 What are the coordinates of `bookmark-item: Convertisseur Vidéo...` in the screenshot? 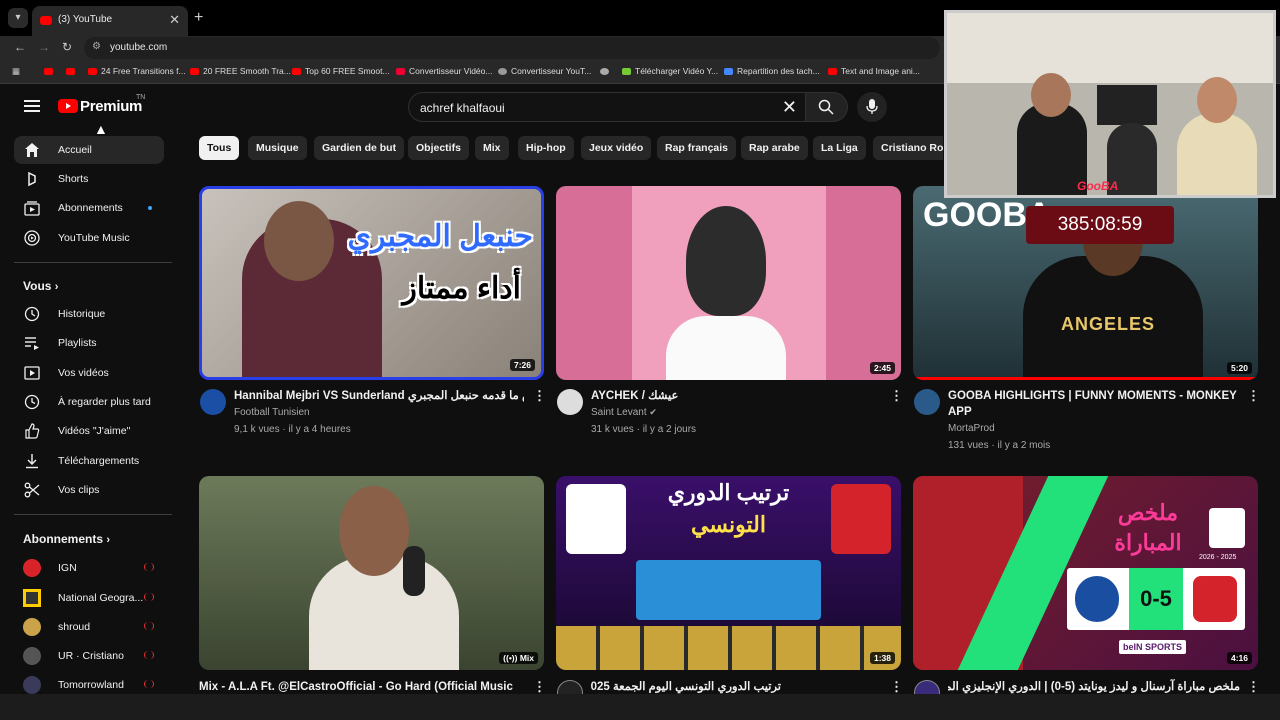 It's located at (444, 71).